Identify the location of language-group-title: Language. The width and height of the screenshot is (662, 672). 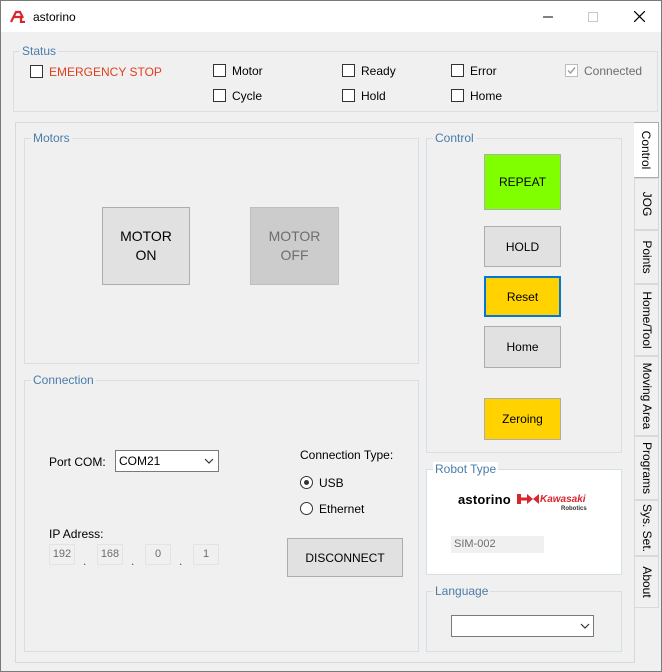
(462, 591).